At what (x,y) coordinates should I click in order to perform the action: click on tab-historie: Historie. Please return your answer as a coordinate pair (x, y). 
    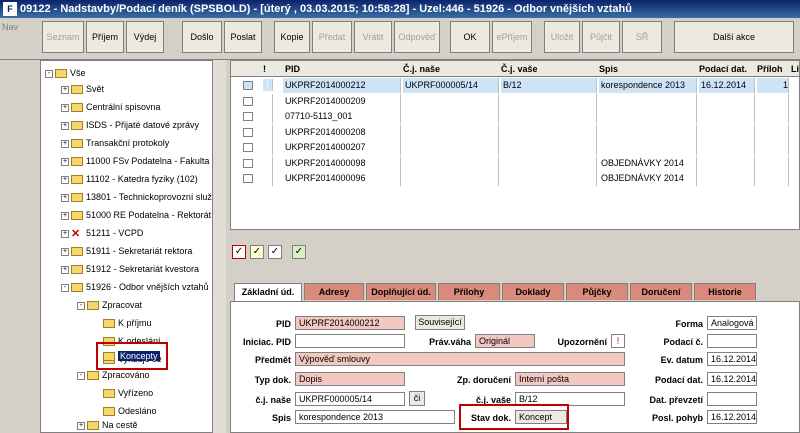
    Looking at the image, I should click on (725, 291).